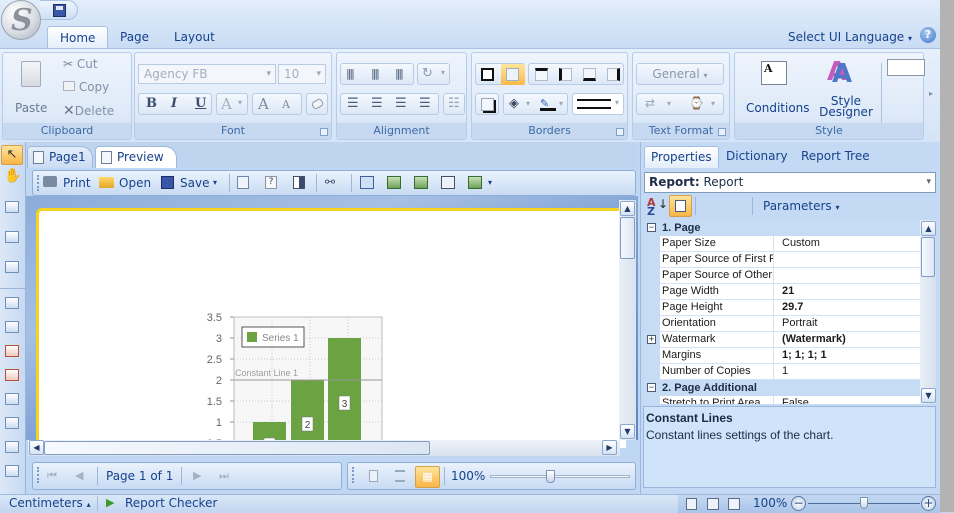 This screenshot has height=513, width=954. Describe the element at coordinates (12, 471) in the screenshot. I see `hierarchical-band-icon` at that location.